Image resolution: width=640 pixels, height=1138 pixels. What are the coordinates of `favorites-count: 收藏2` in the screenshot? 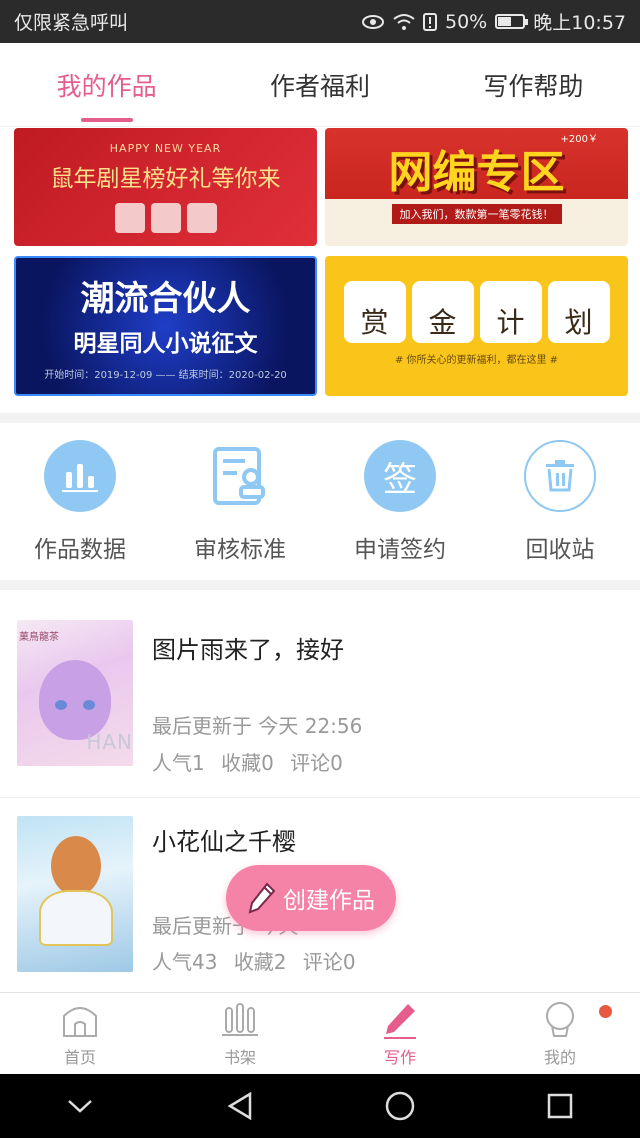 It's located at (260, 962).